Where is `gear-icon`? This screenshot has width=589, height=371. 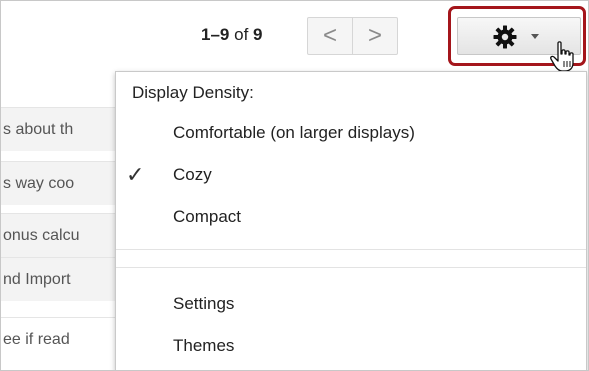 gear-icon is located at coordinates (505, 37).